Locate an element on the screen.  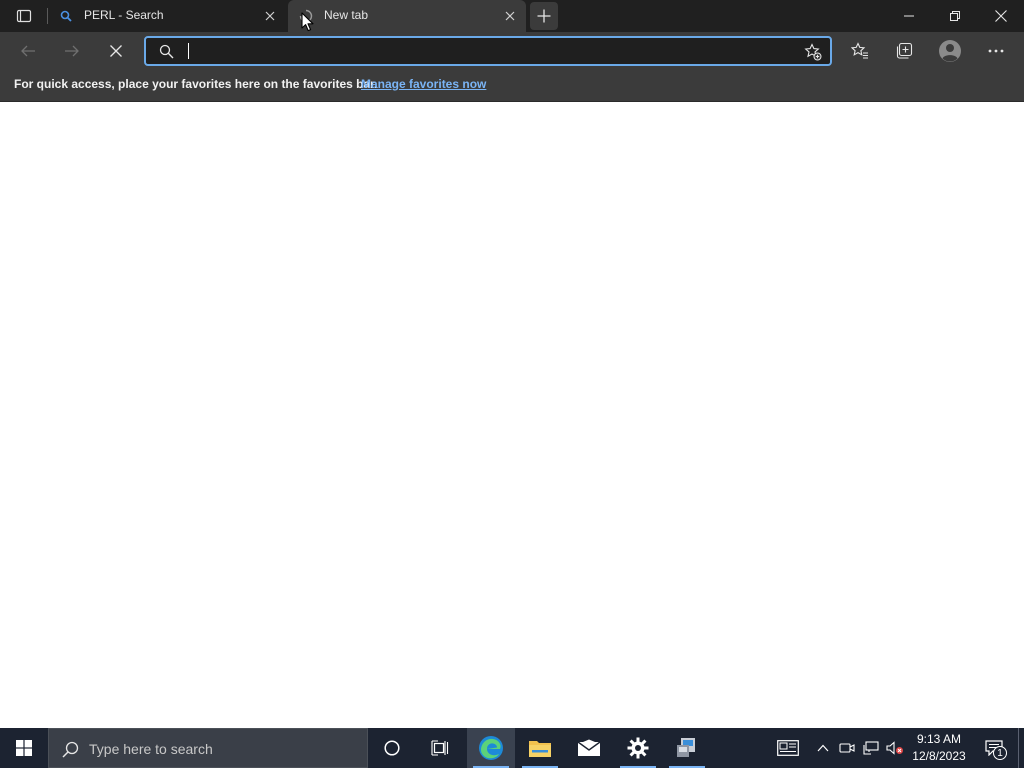
add-favorite-button is located at coordinates (813, 52).